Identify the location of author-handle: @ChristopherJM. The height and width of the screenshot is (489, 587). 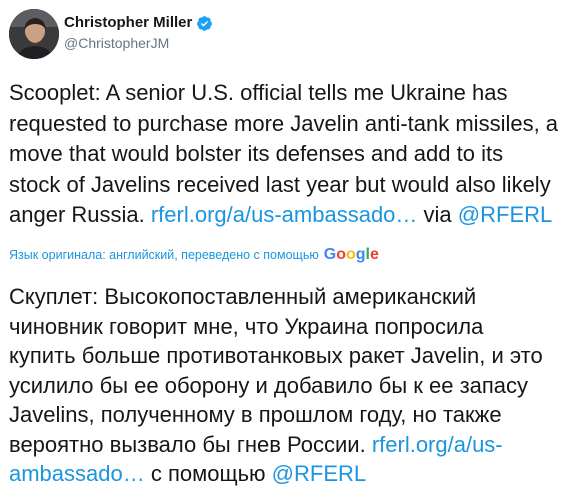
(138, 43).